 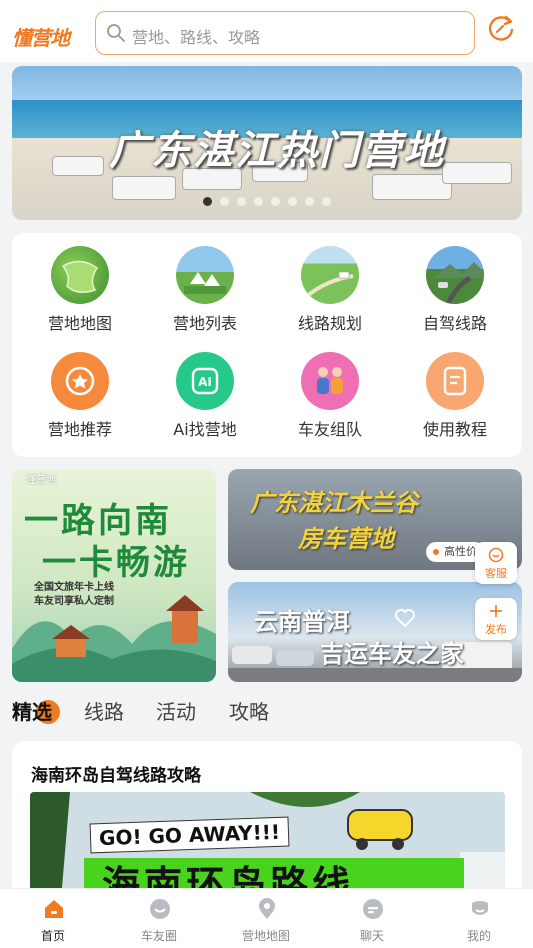 I want to click on grid-item-team-up: 车友组队, so click(x=330, y=396).